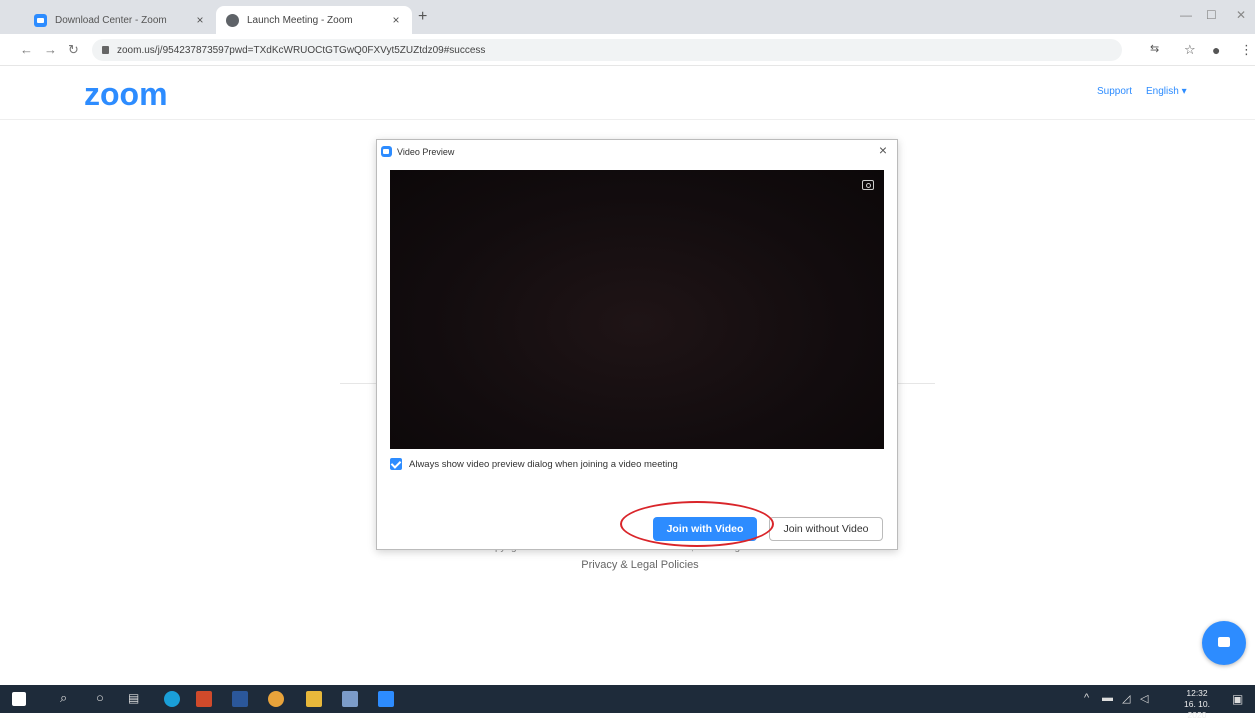 Image resolution: width=1255 pixels, height=721 pixels. Describe the element at coordinates (426, 151) in the screenshot. I see `dialog-title: Video Preview` at that location.